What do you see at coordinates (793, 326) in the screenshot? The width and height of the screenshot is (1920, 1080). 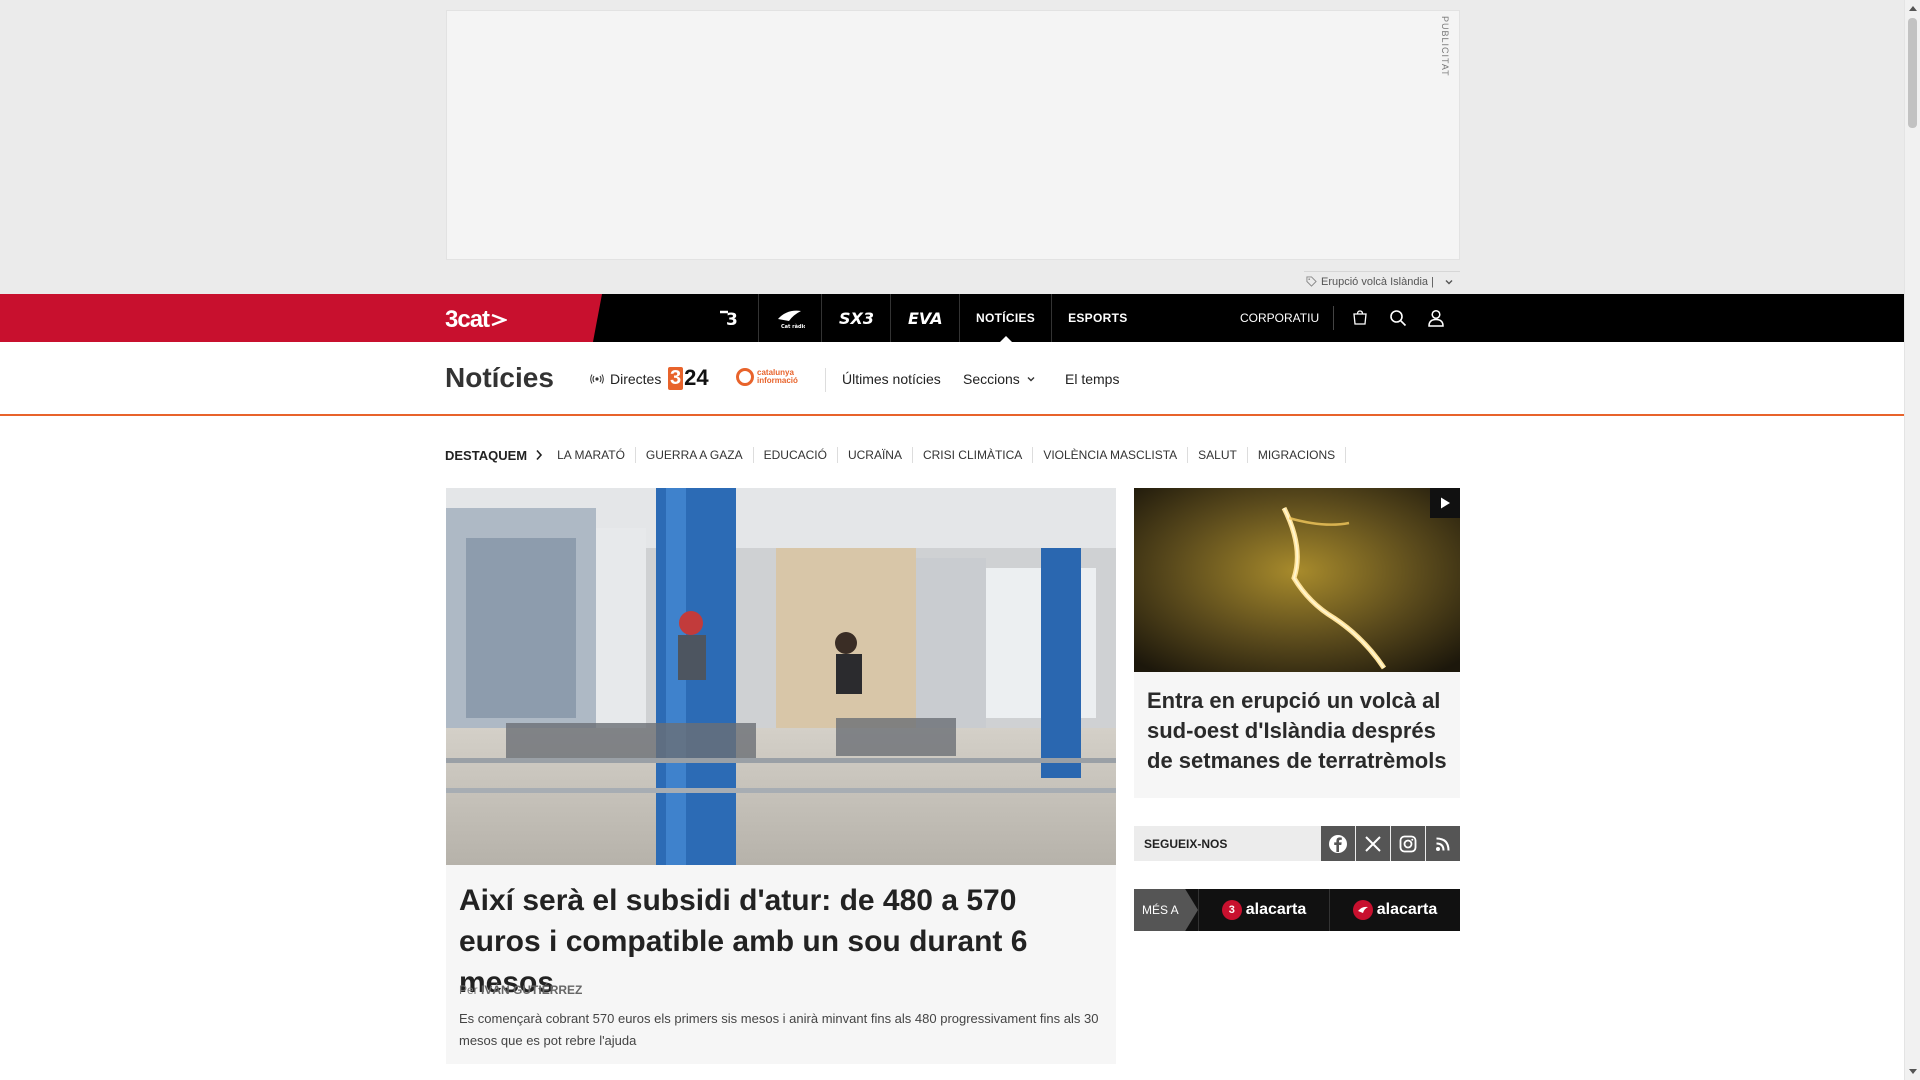 I see `svg-text: Cat ràdio` at bounding box center [793, 326].